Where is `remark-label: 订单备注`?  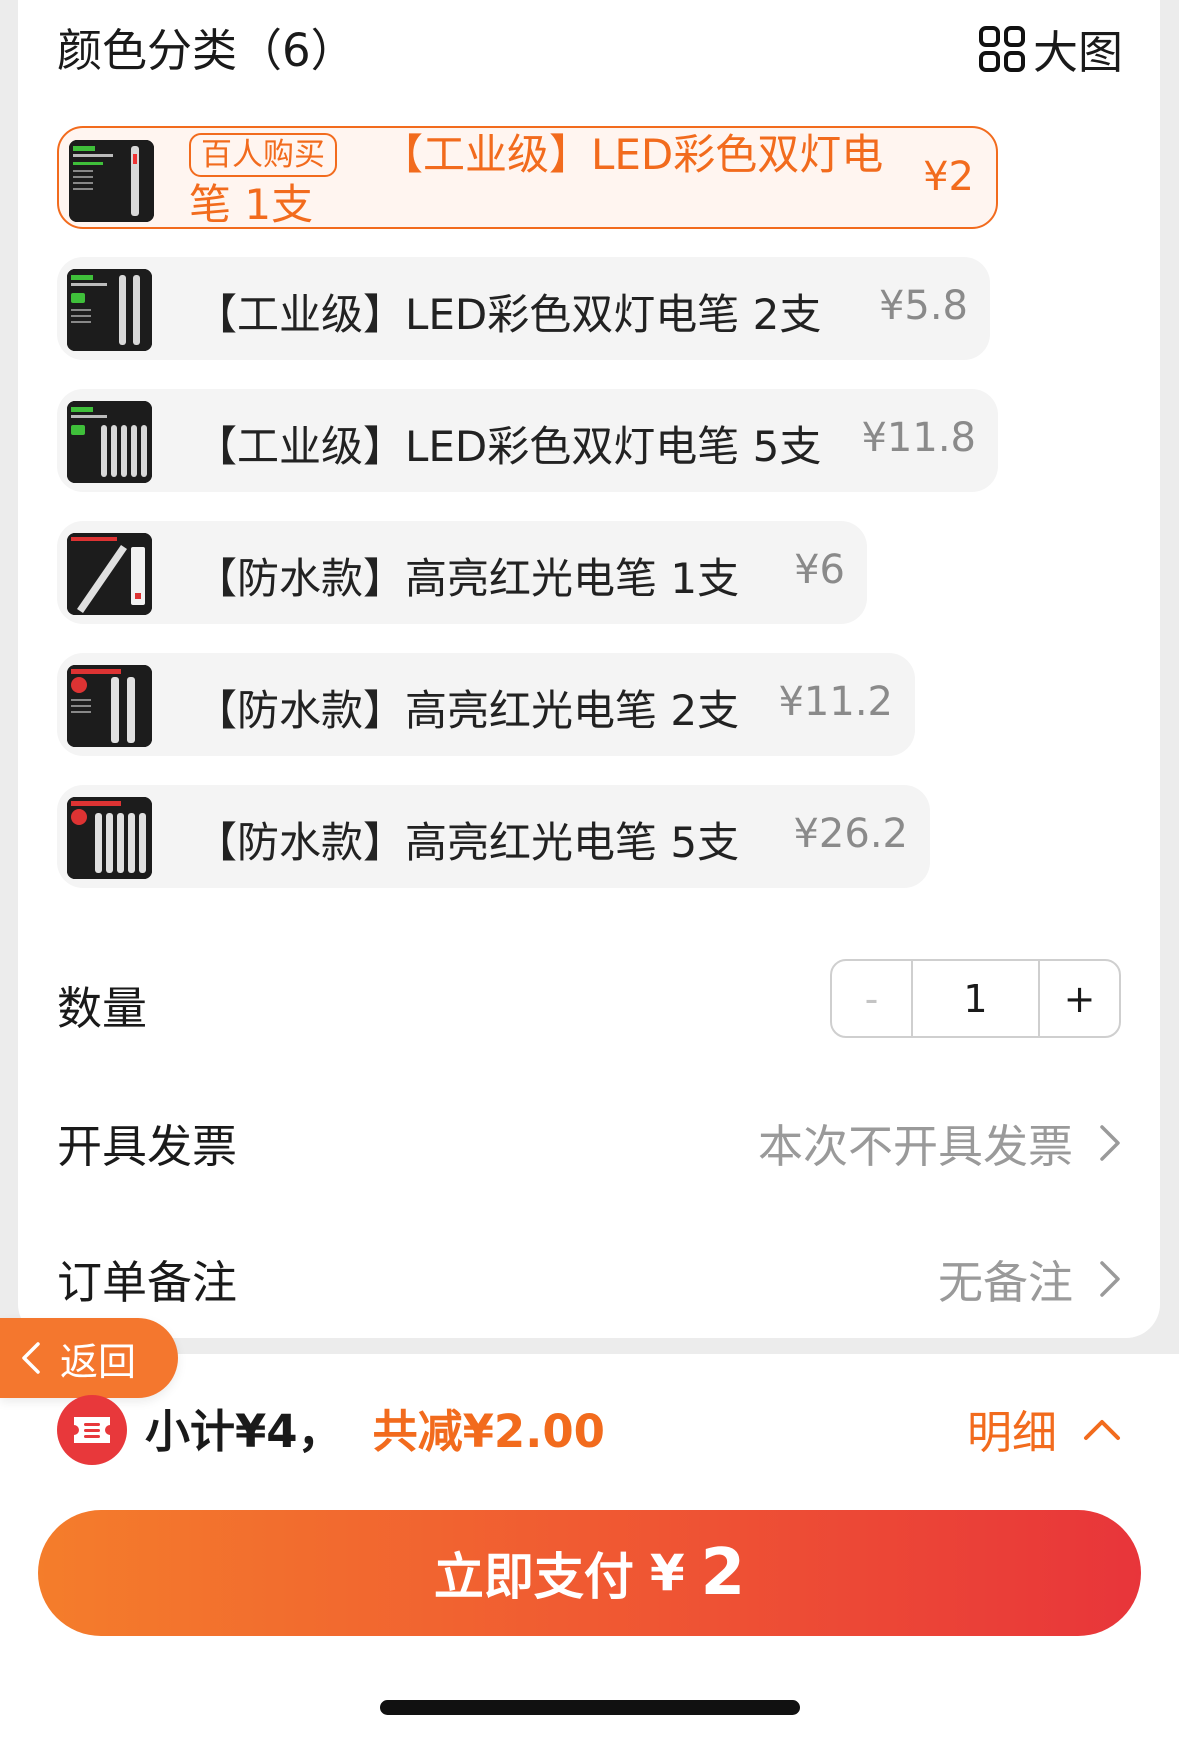 remark-label: 订单备注 is located at coordinates (147, 1282).